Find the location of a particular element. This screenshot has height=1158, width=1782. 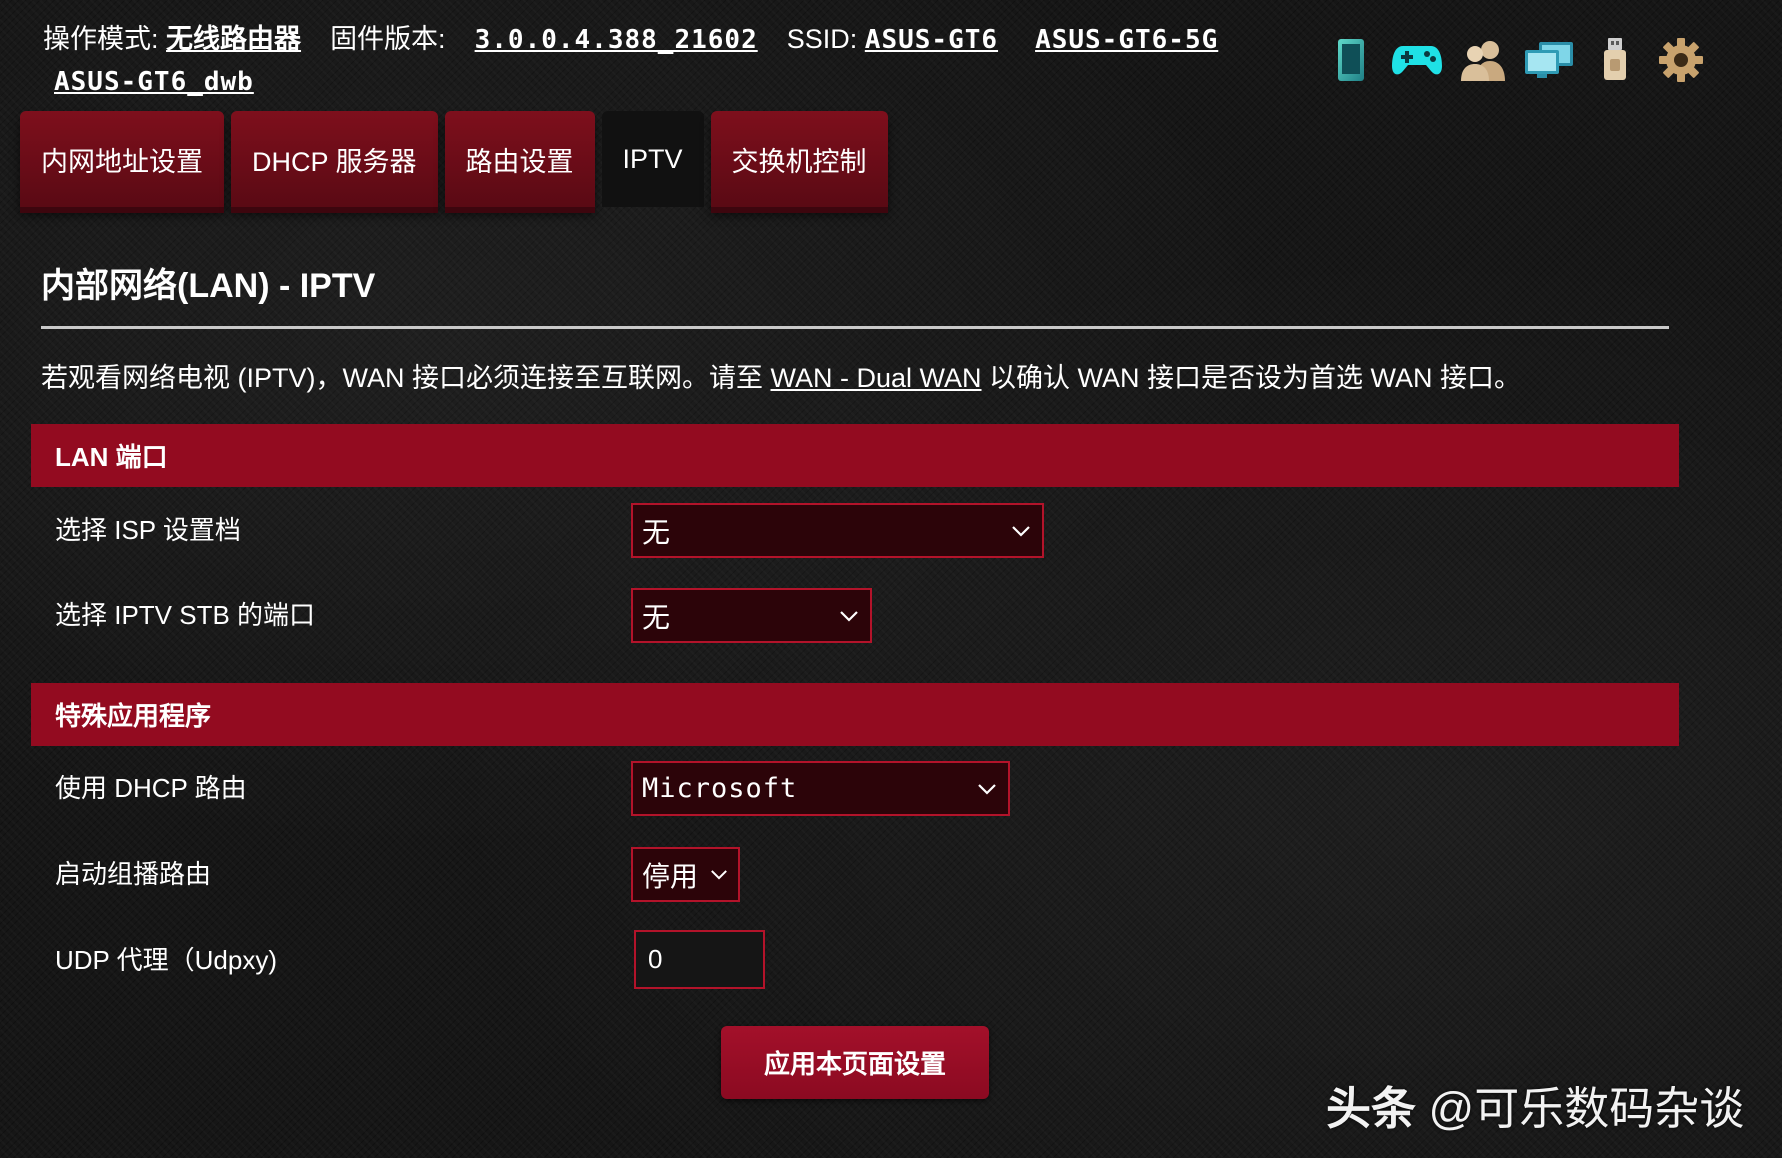

multicast-routing-value: 停用 is located at coordinates (670, 876).